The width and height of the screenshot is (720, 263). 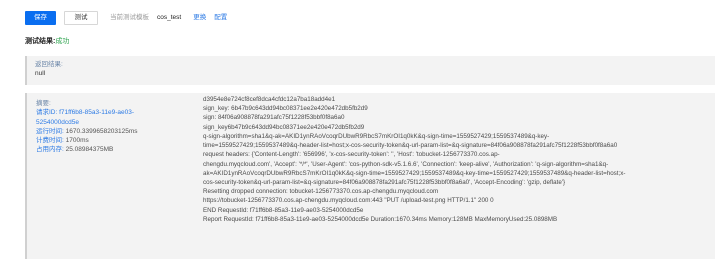 What do you see at coordinates (89, 150) in the screenshot?
I see `memory-used-value: 25.08984375MB` at bounding box center [89, 150].